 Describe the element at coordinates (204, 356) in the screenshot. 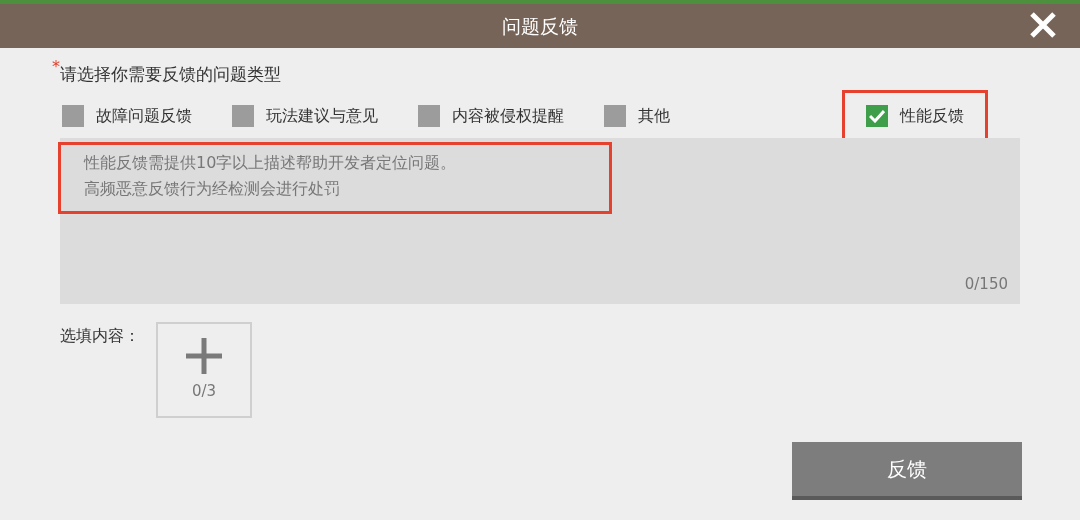

I see `plus-icon` at that location.